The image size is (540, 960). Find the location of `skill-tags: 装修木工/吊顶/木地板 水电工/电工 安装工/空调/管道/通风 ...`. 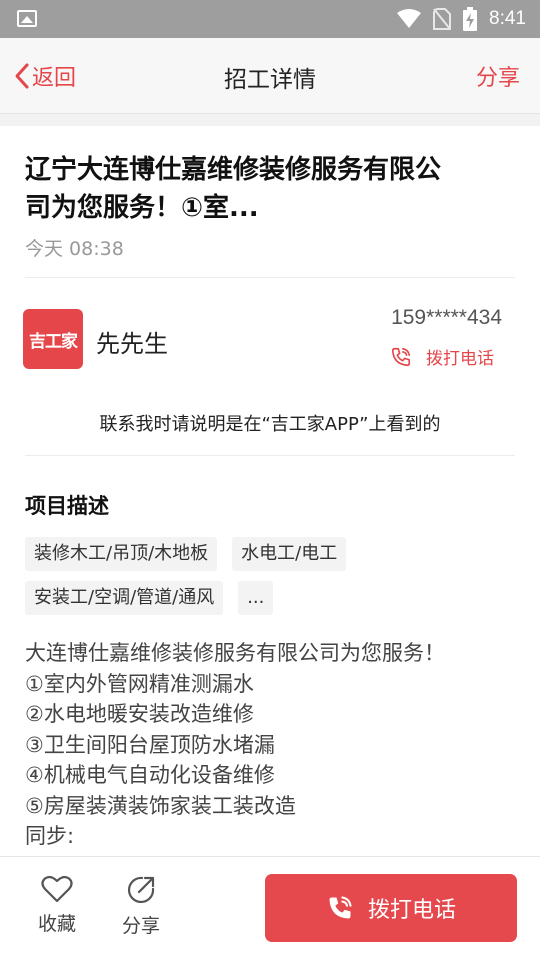

skill-tags: 装修木工/吊顶/木地板 水电工/电工 安装工/空调/管道/通风 ... is located at coordinates (260, 576).